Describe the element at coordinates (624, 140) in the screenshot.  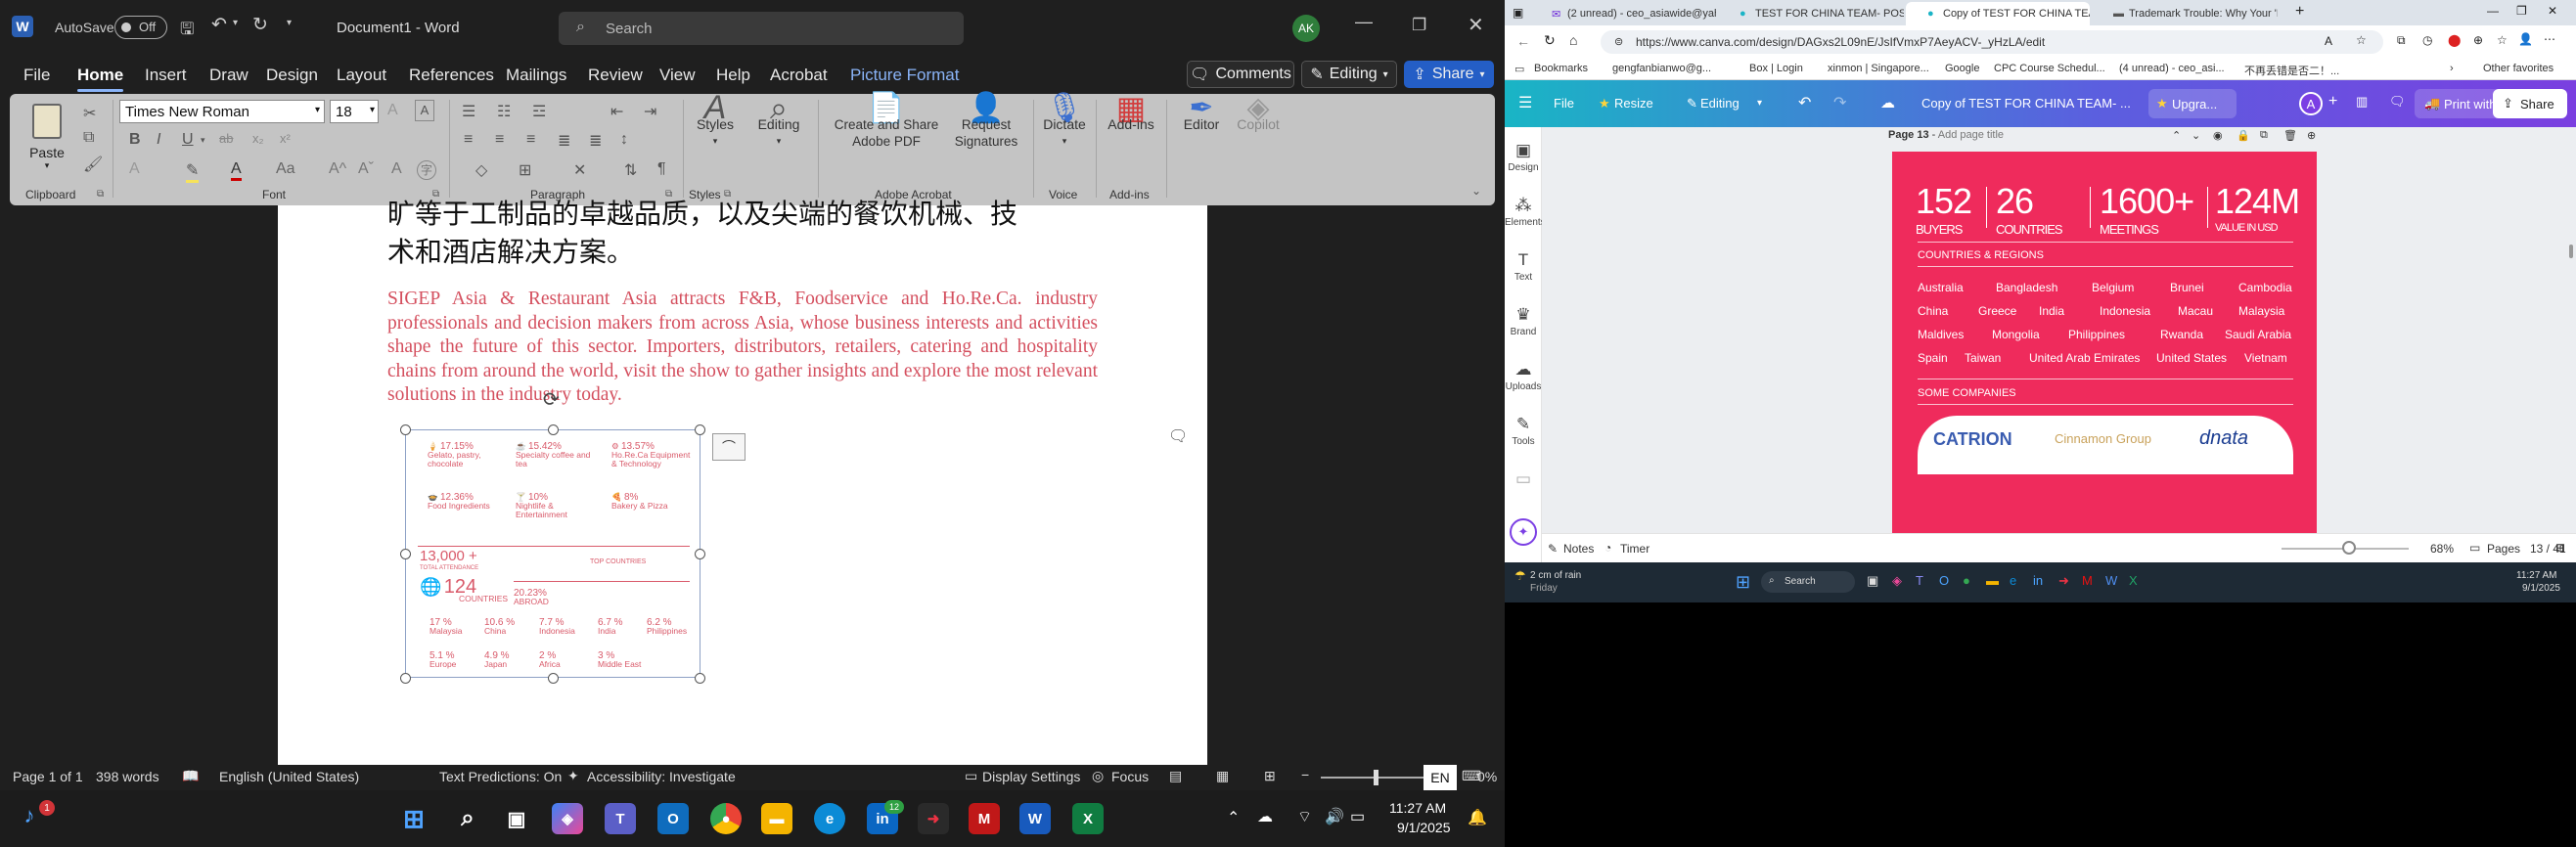
I see `line-spacing-icon: ↕` at that location.